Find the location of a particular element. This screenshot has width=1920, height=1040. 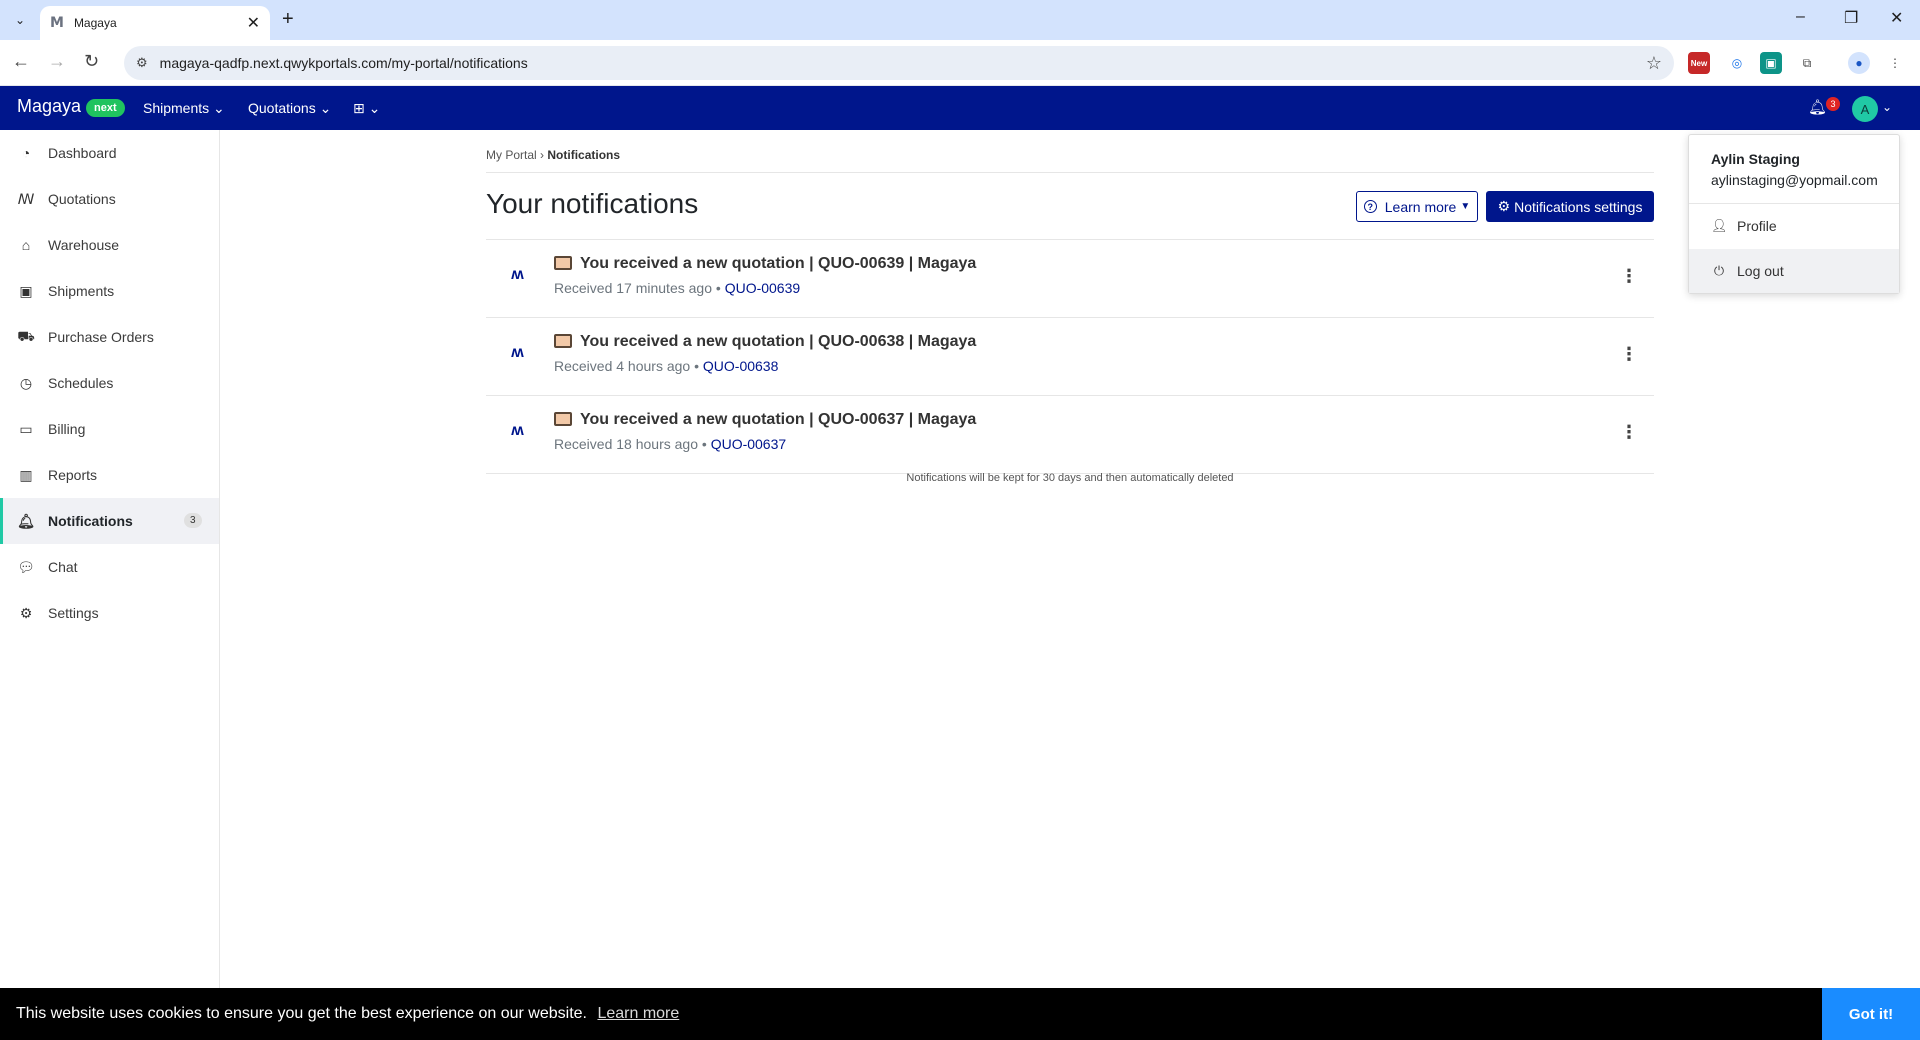

brand-badge: next is located at coordinates (105, 108).